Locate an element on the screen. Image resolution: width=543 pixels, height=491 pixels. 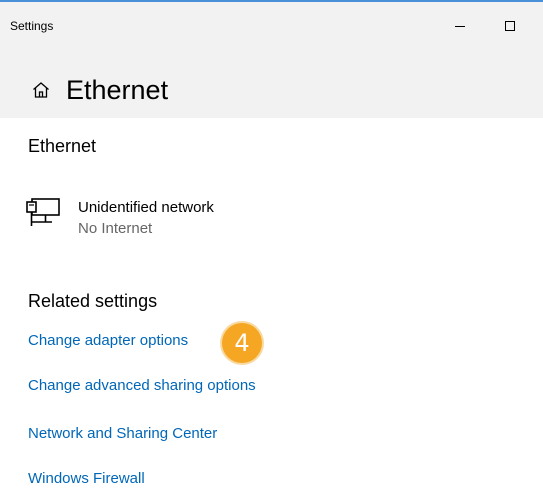
minimize-button is located at coordinates (460, 26).